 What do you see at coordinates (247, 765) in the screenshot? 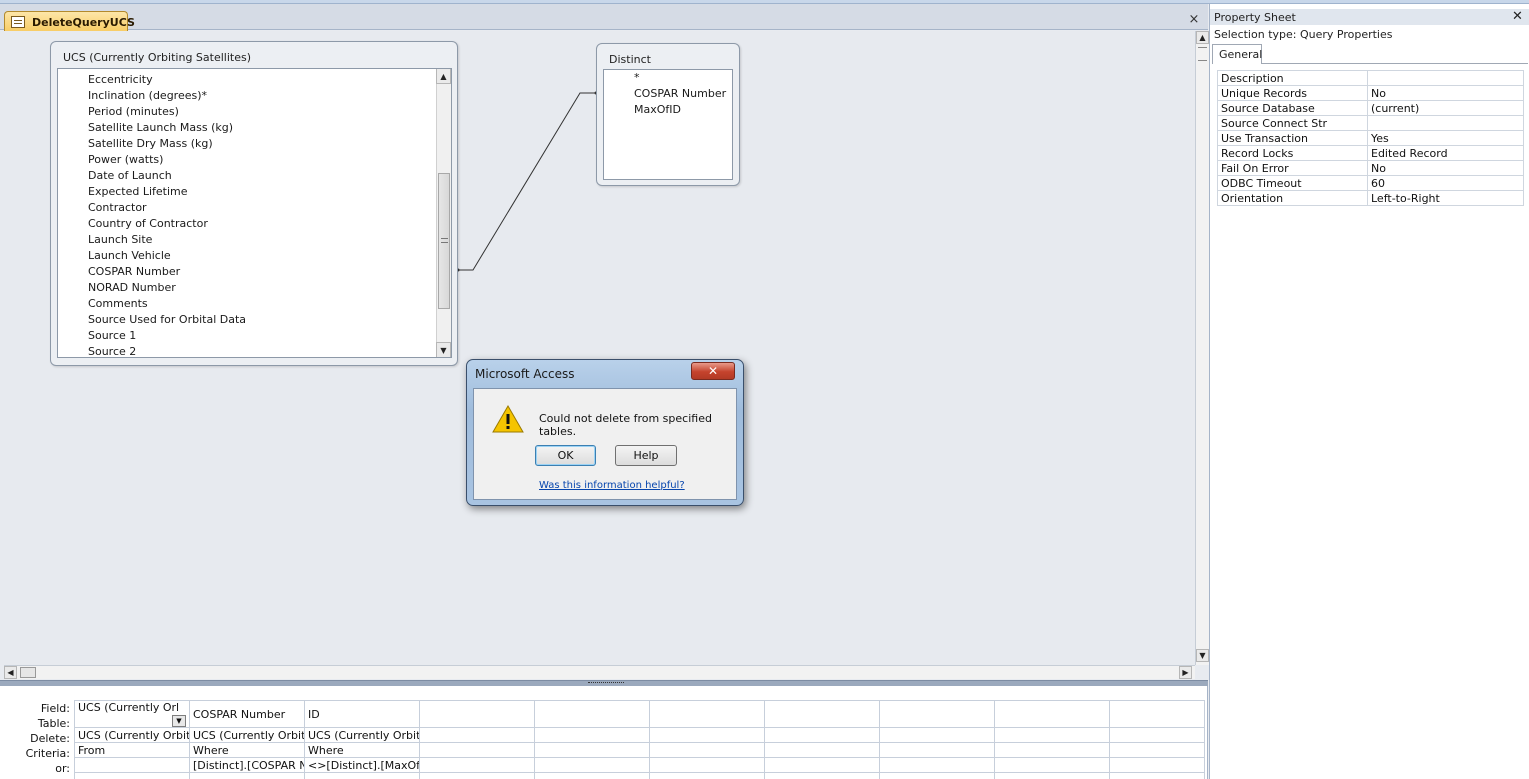
I see `grid-cell-criteria: [Distinct].[COSPAR Nu` at bounding box center [247, 765].